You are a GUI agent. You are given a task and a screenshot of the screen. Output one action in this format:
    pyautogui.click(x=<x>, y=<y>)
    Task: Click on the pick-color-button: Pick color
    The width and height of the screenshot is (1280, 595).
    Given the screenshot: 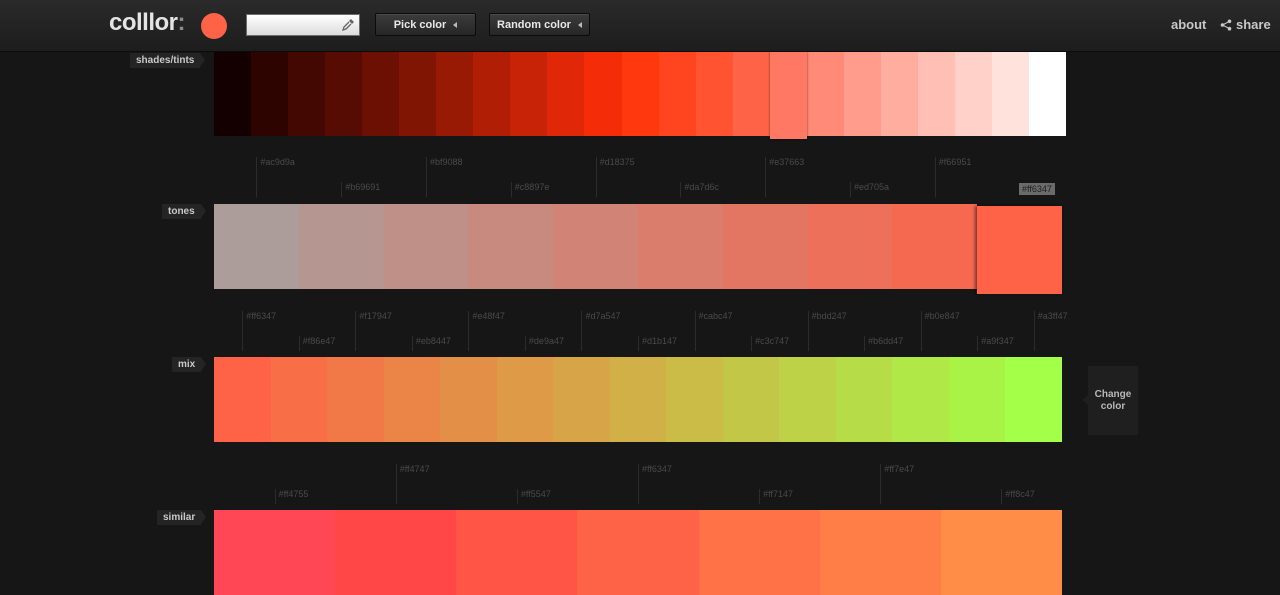 What is the action you would take?
    pyautogui.click(x=425, y=24)
    